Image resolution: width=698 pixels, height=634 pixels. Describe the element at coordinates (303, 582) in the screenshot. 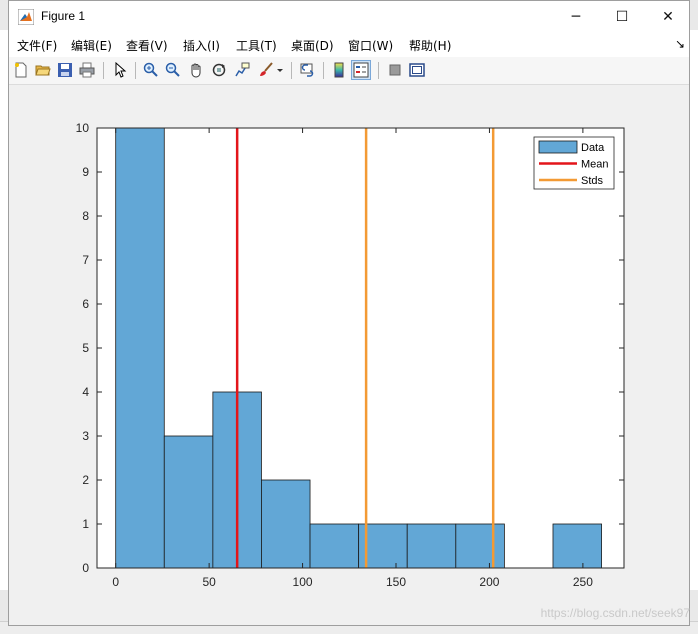

I see `x-tick-label: 100` at that location.